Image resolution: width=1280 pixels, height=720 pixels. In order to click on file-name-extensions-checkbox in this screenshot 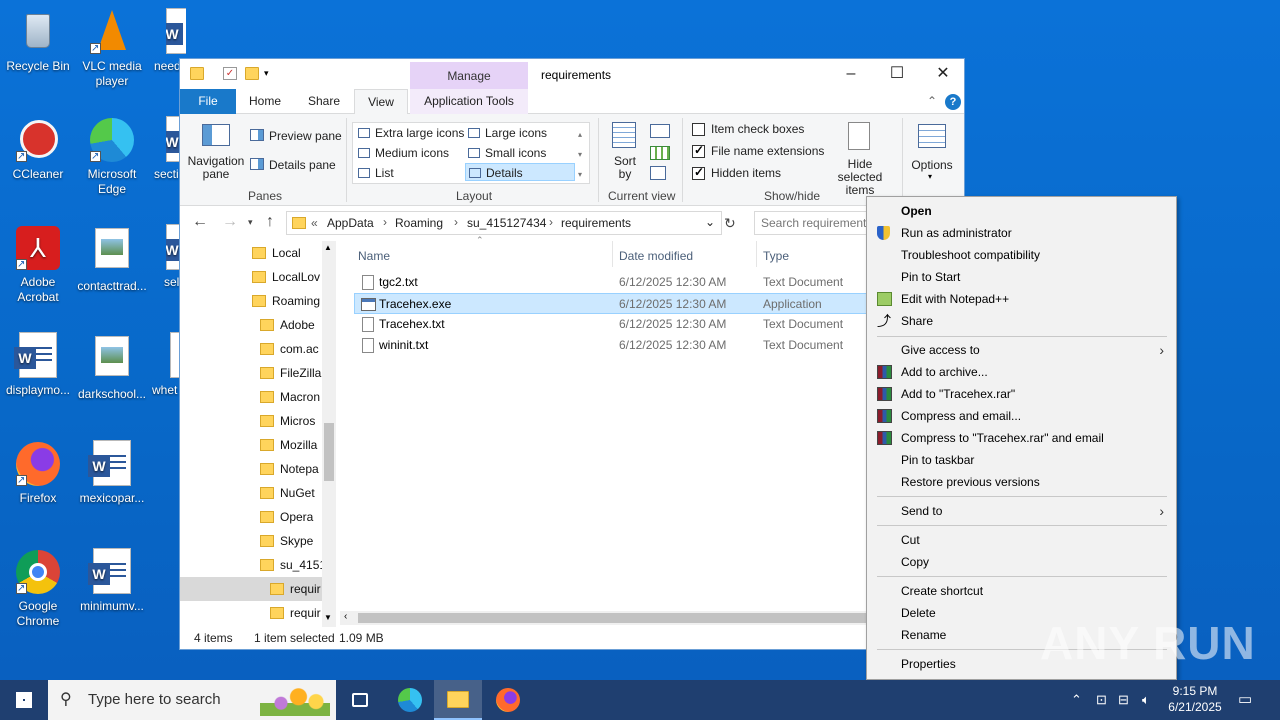, I will do `click(698, 150)`.